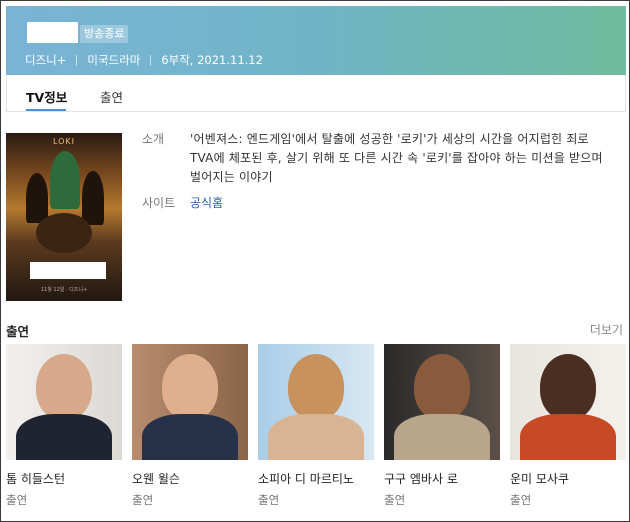  What do you see at coordinates (316, 93) in the screenshot?
I see `tab-bar: TV정보 출연` at bounding box center [316, 93].